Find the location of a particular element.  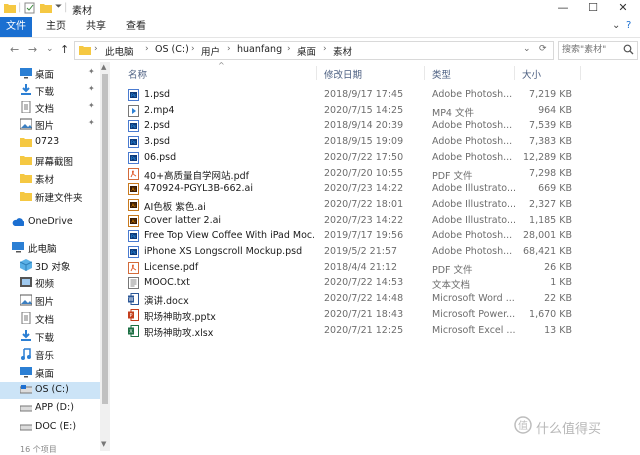

sidebar-item-desktop: 桌面 ✦ is located at coordinates (50, 73).